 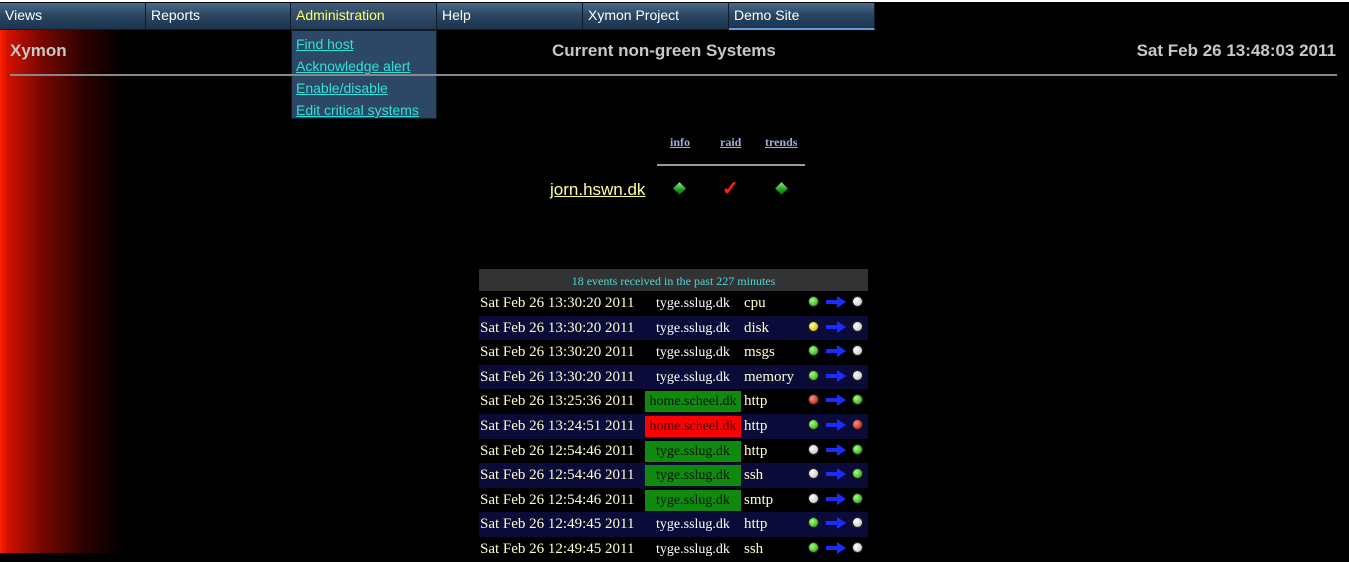 I want to click on brand-label: Xymon, so click(x=38, y=50).